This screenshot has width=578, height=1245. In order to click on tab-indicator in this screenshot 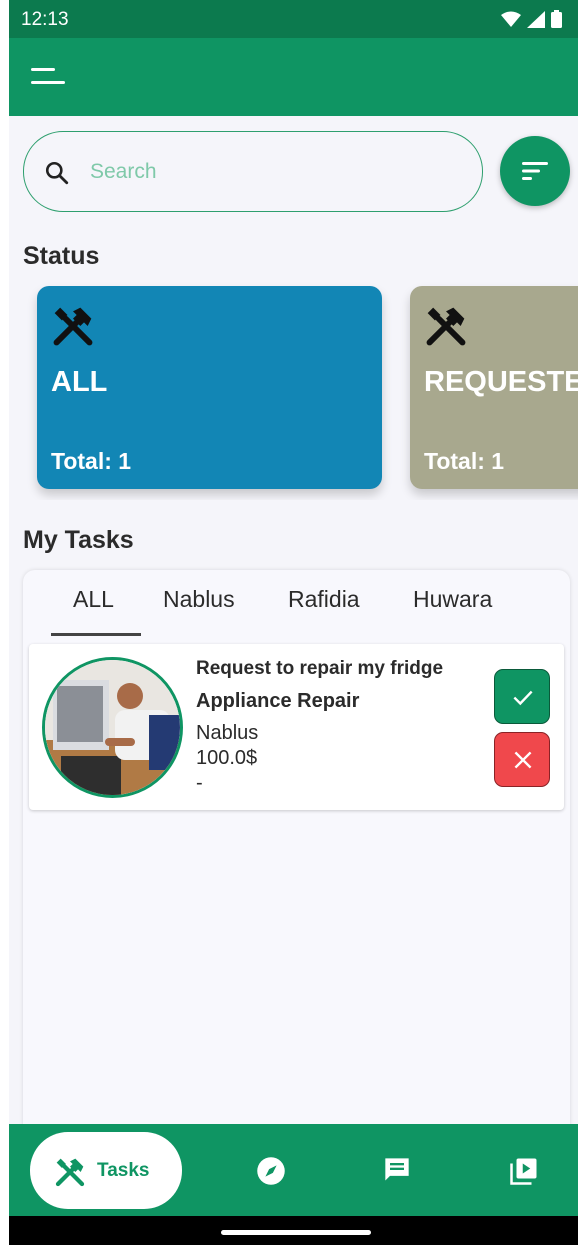, I will do `click(96, 634)`.